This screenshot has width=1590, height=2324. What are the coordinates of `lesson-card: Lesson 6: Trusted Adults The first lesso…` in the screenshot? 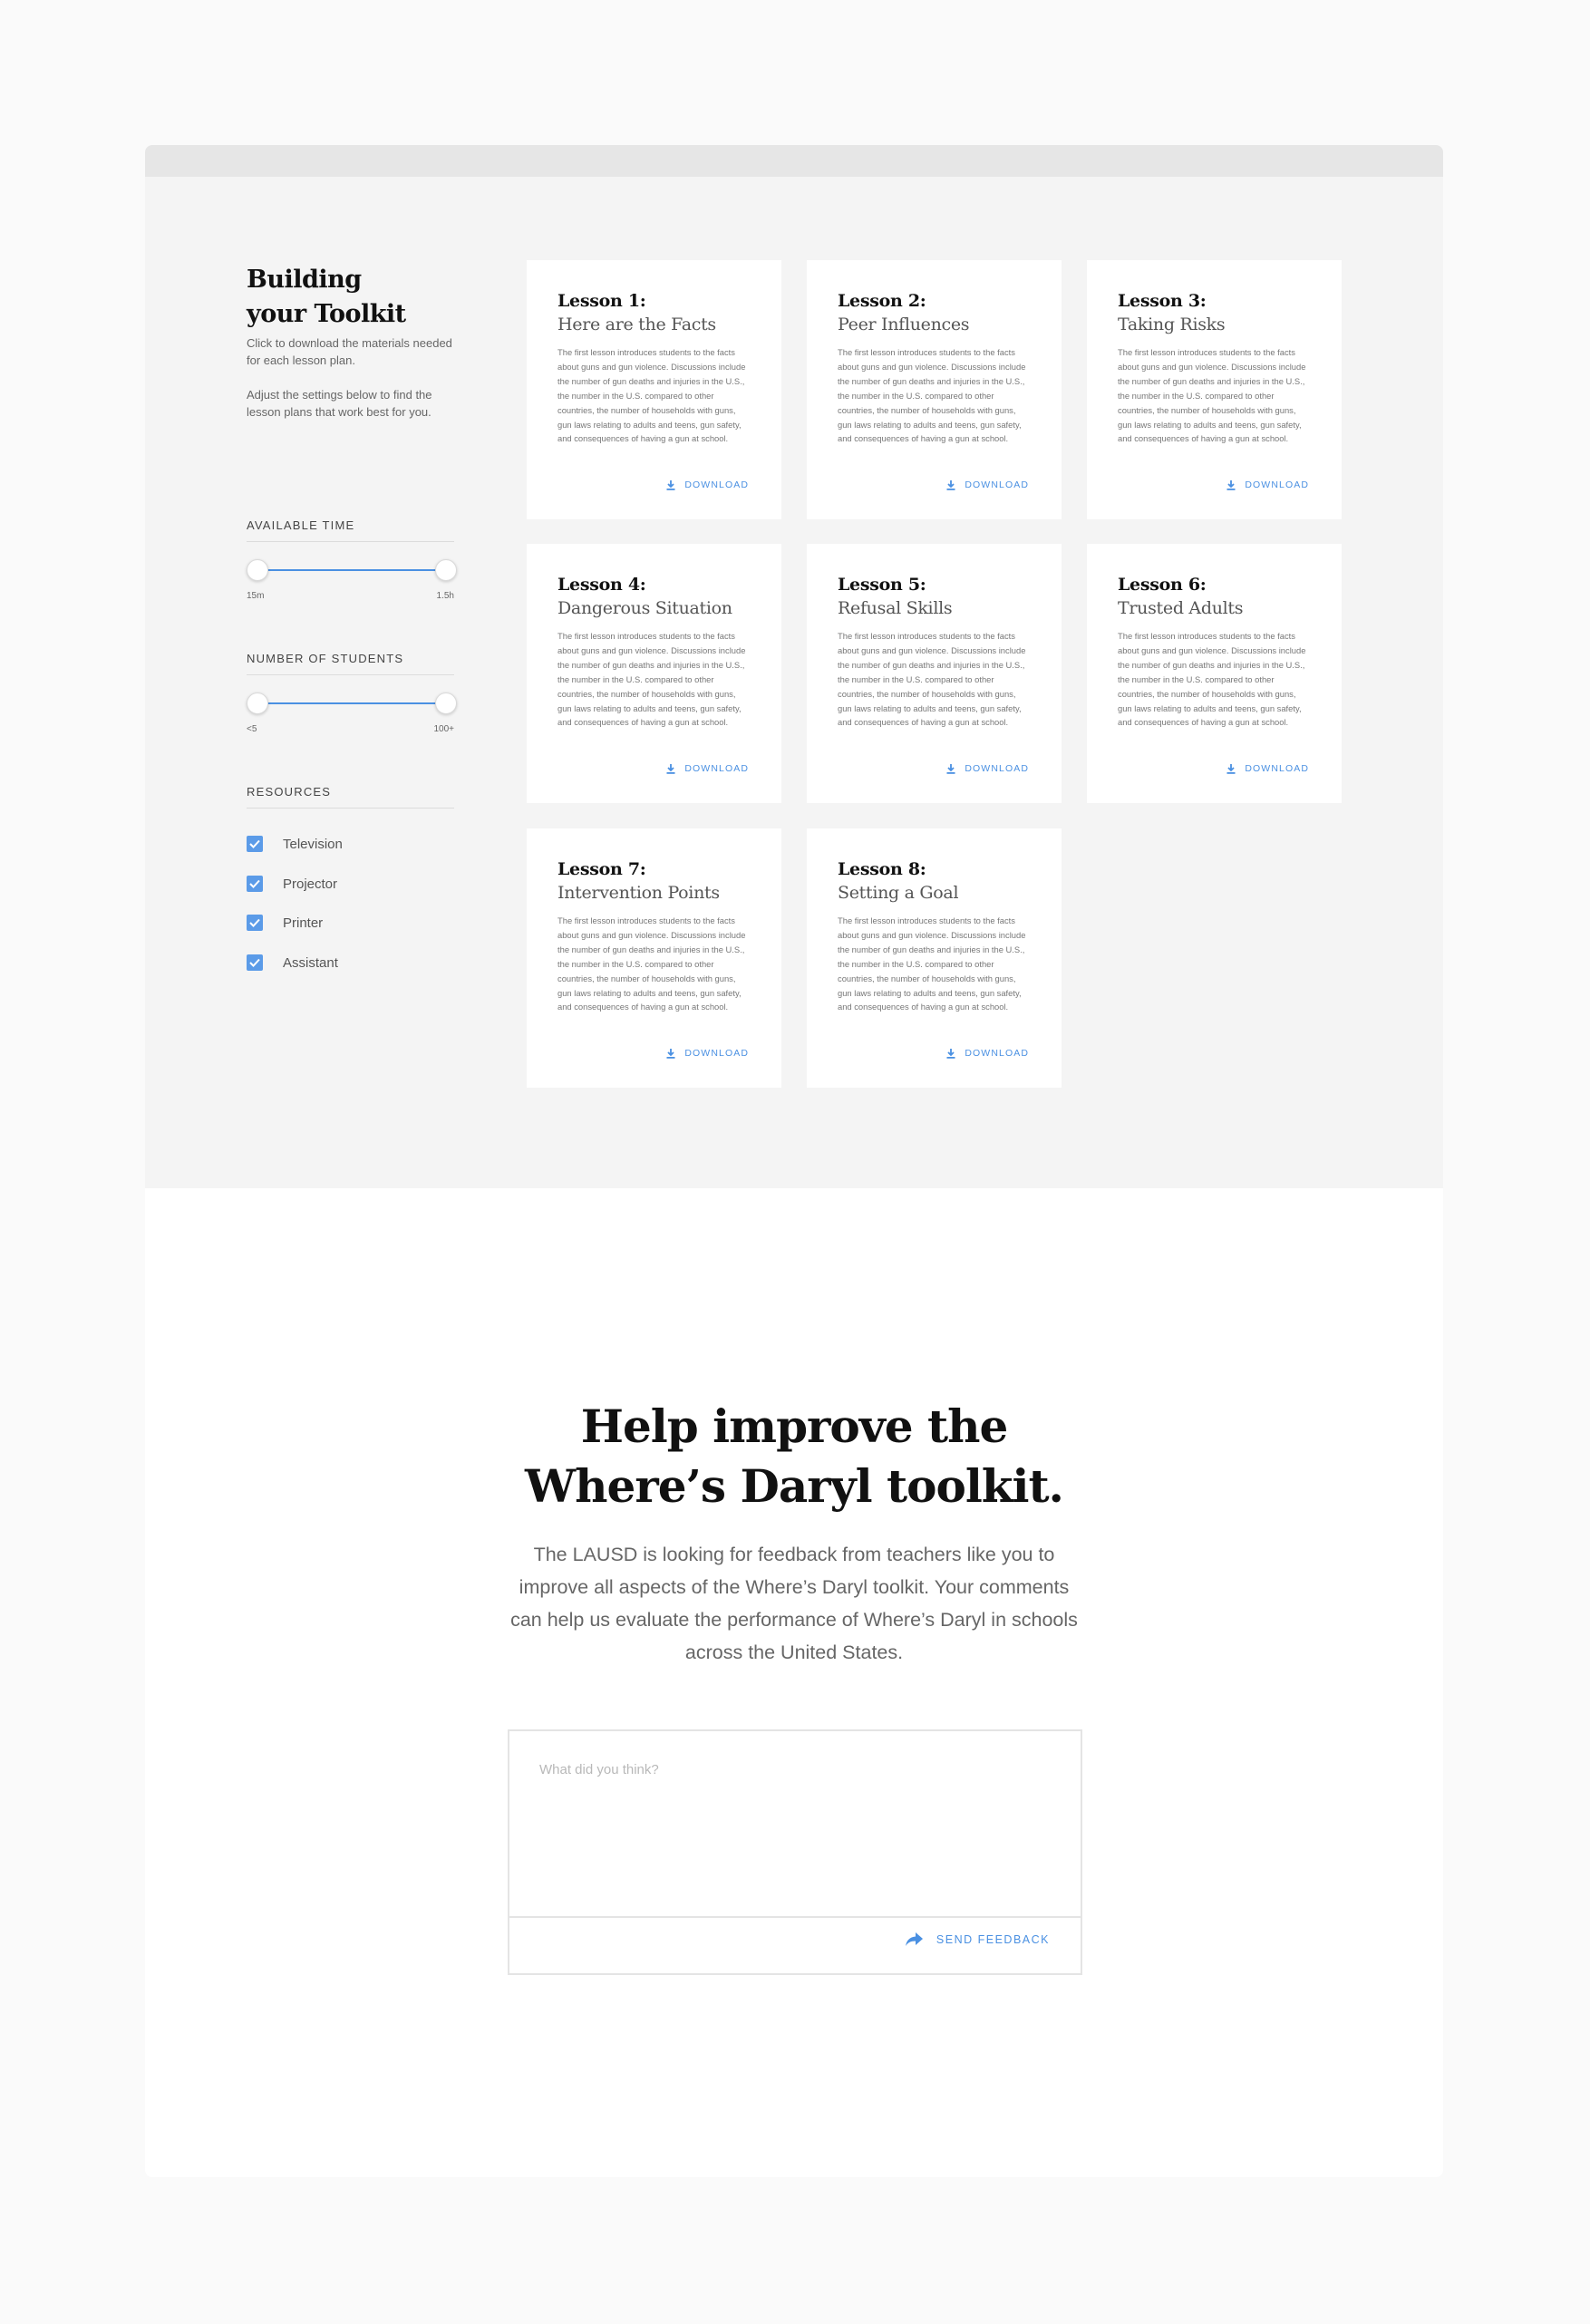 It's located at (1214, 673).